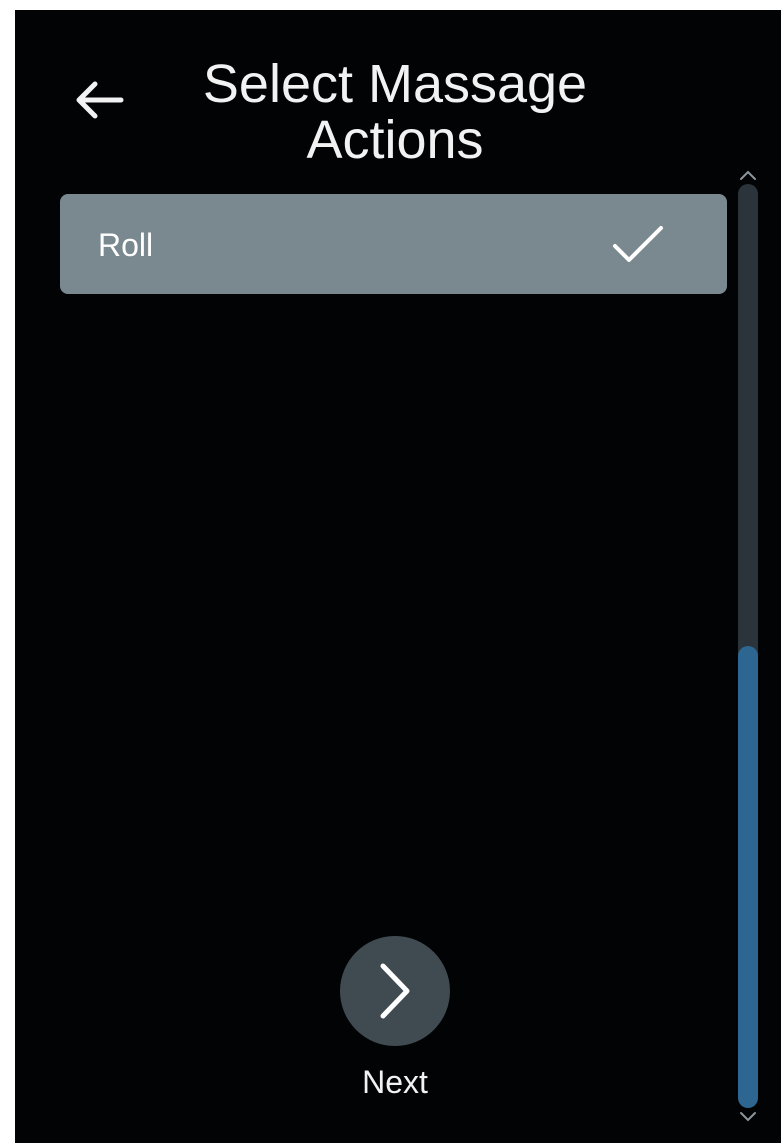  I want to click on vertical-scrollbar, so click(748, 655).